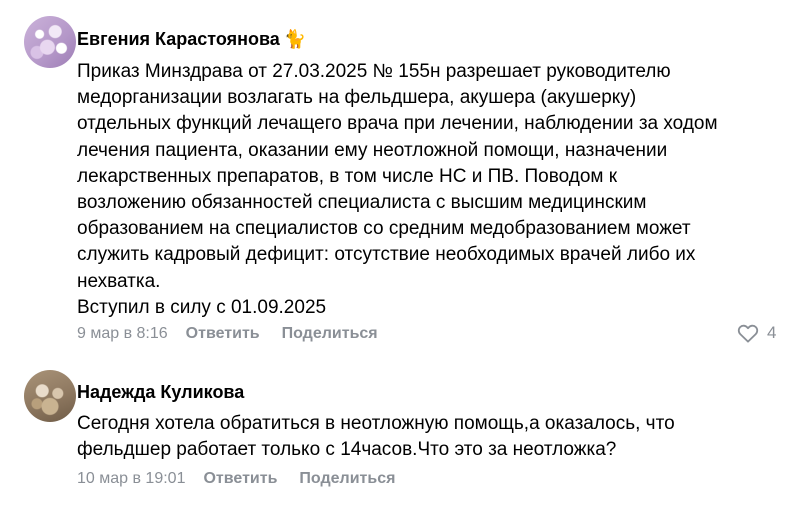  I want to click on cat-emoji-icon: 🐈, so click(295, 39).